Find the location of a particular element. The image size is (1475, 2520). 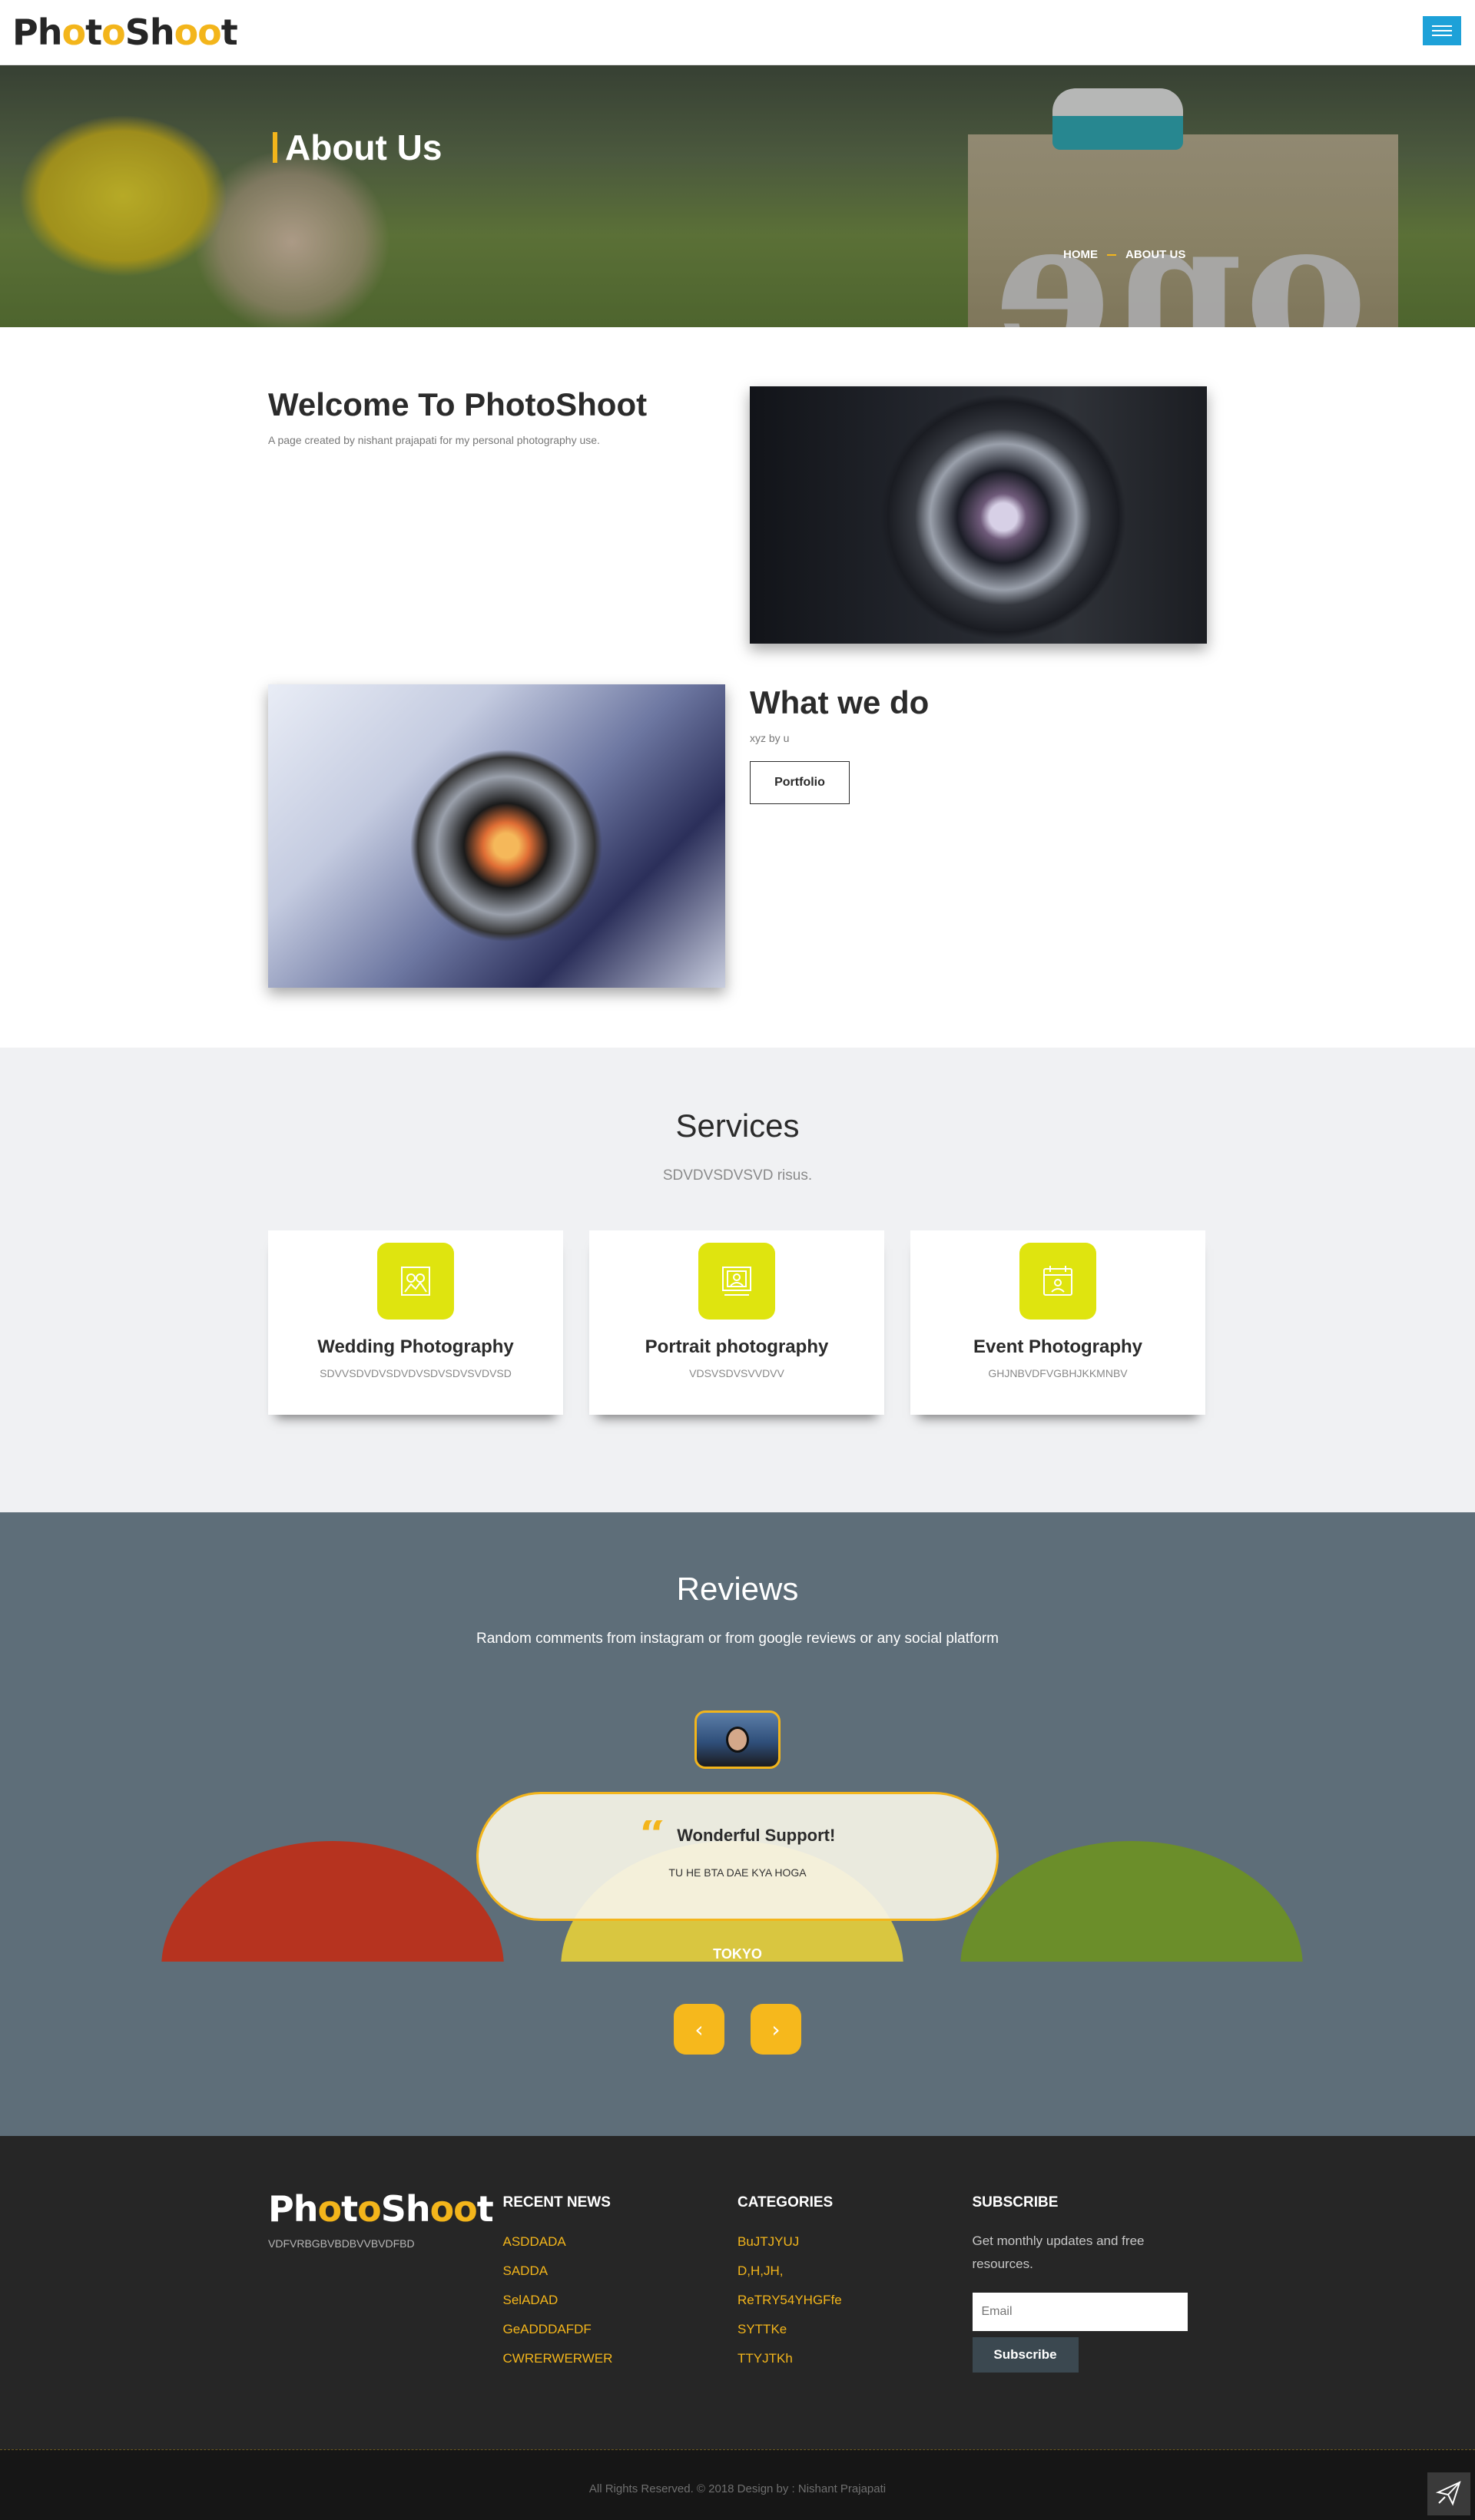

next-review-button: › is located at coordinates (776, 2029).